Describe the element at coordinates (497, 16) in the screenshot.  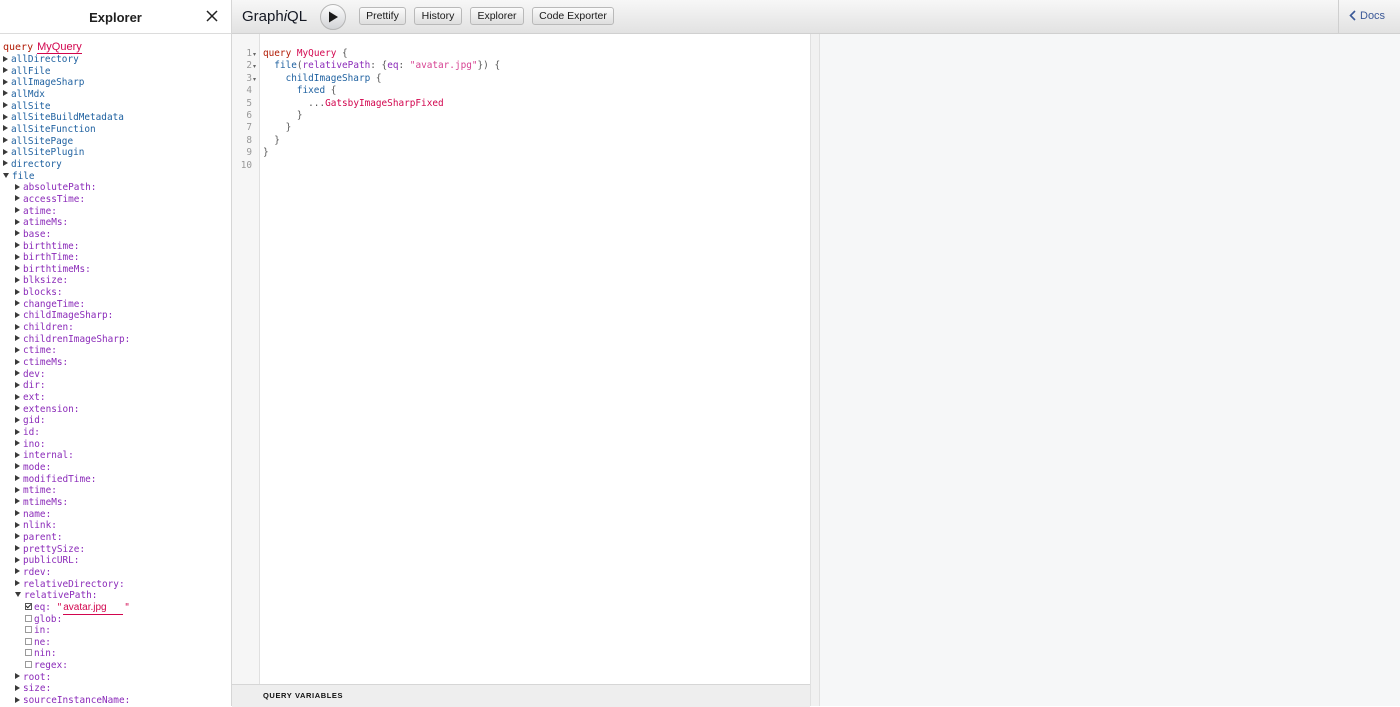
I see `explorer-toggle-button: Explorer` at that location.